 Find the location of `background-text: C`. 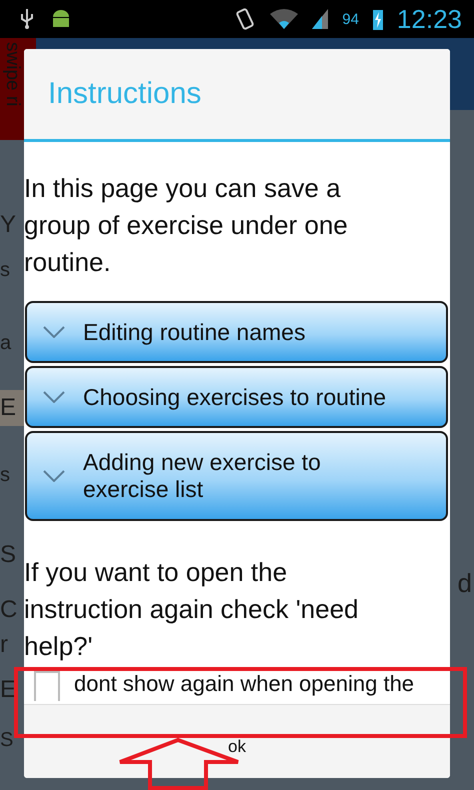

background-text: C is located at coordinates (9, 610).